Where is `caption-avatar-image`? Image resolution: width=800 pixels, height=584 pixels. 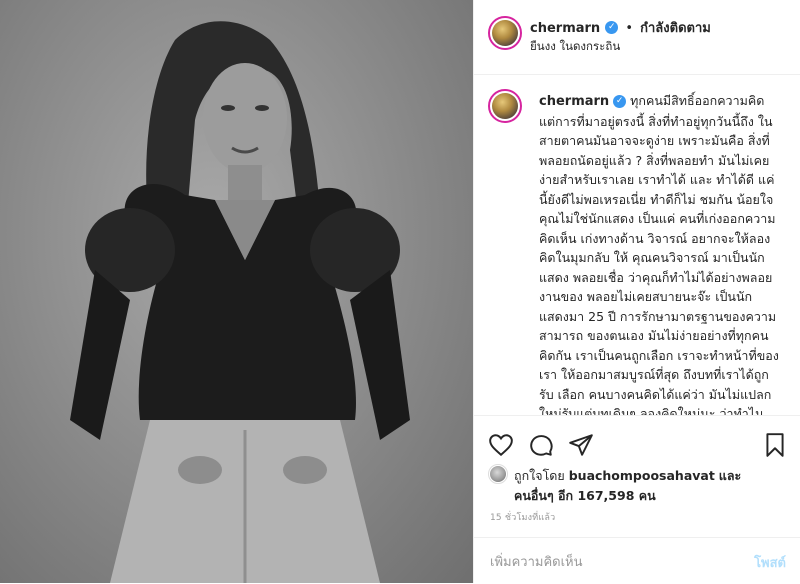 caption-avatar-image is located at coordinates (505, 106).